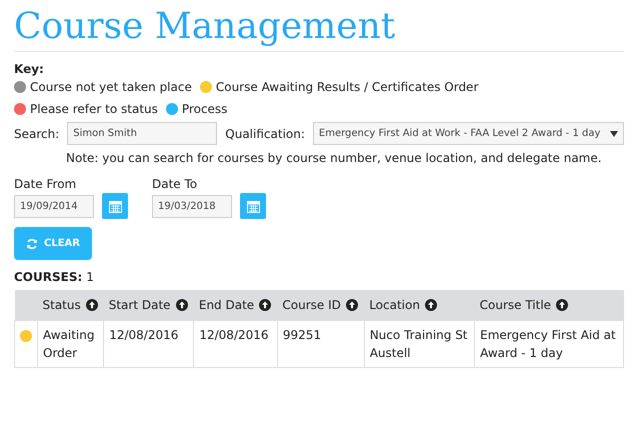  What do you see at coordinates (192, 206) in the screenshot?
I see `date-field: 19/03/2018` at bounding box center [192, 206].